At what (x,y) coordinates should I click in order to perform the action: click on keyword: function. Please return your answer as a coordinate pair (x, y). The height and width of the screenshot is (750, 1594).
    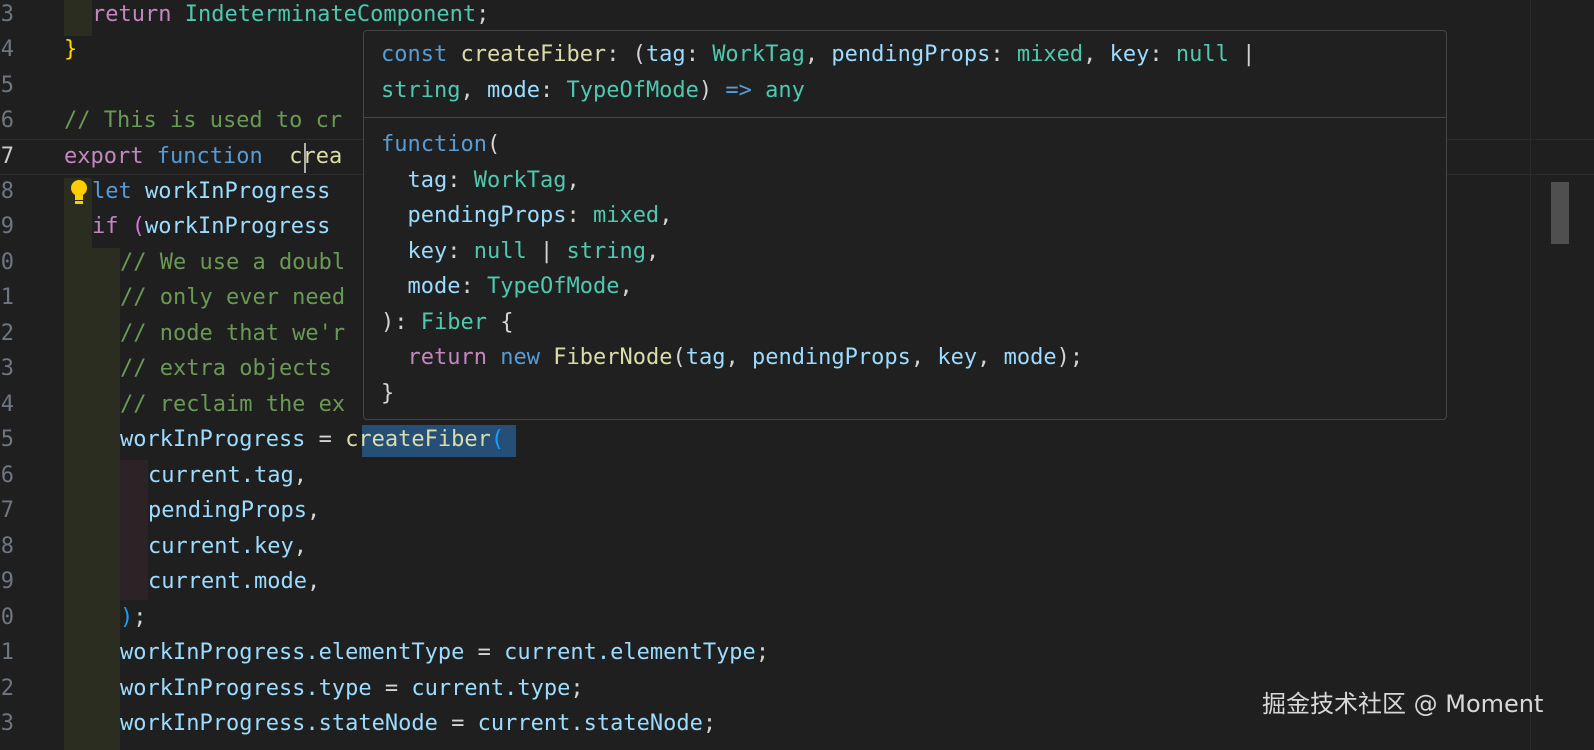
    Looking at the image, I should click on (434, 144).